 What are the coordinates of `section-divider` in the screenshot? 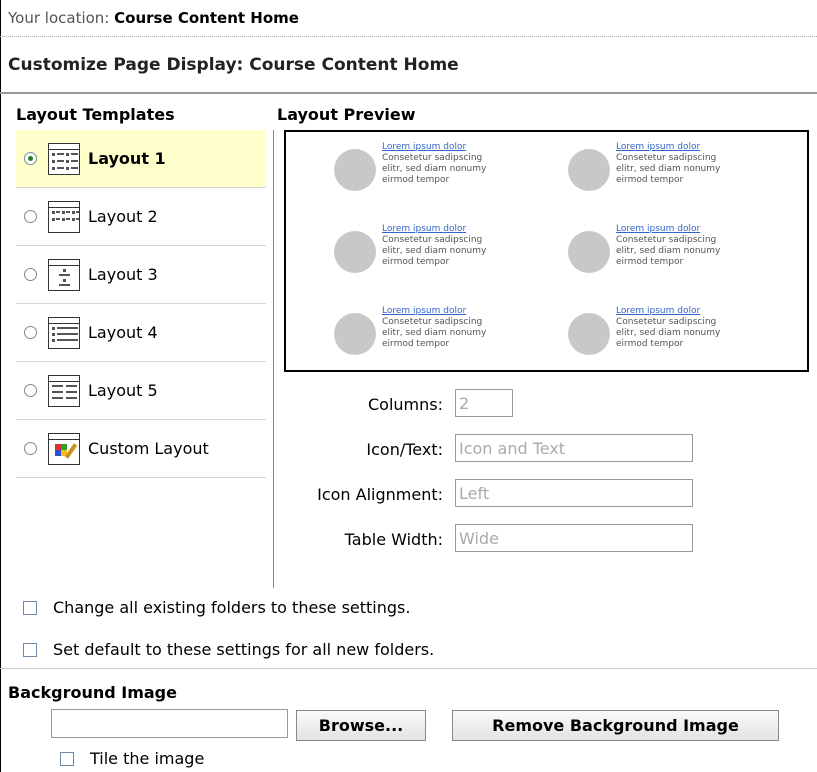 It's located at (408, 668).